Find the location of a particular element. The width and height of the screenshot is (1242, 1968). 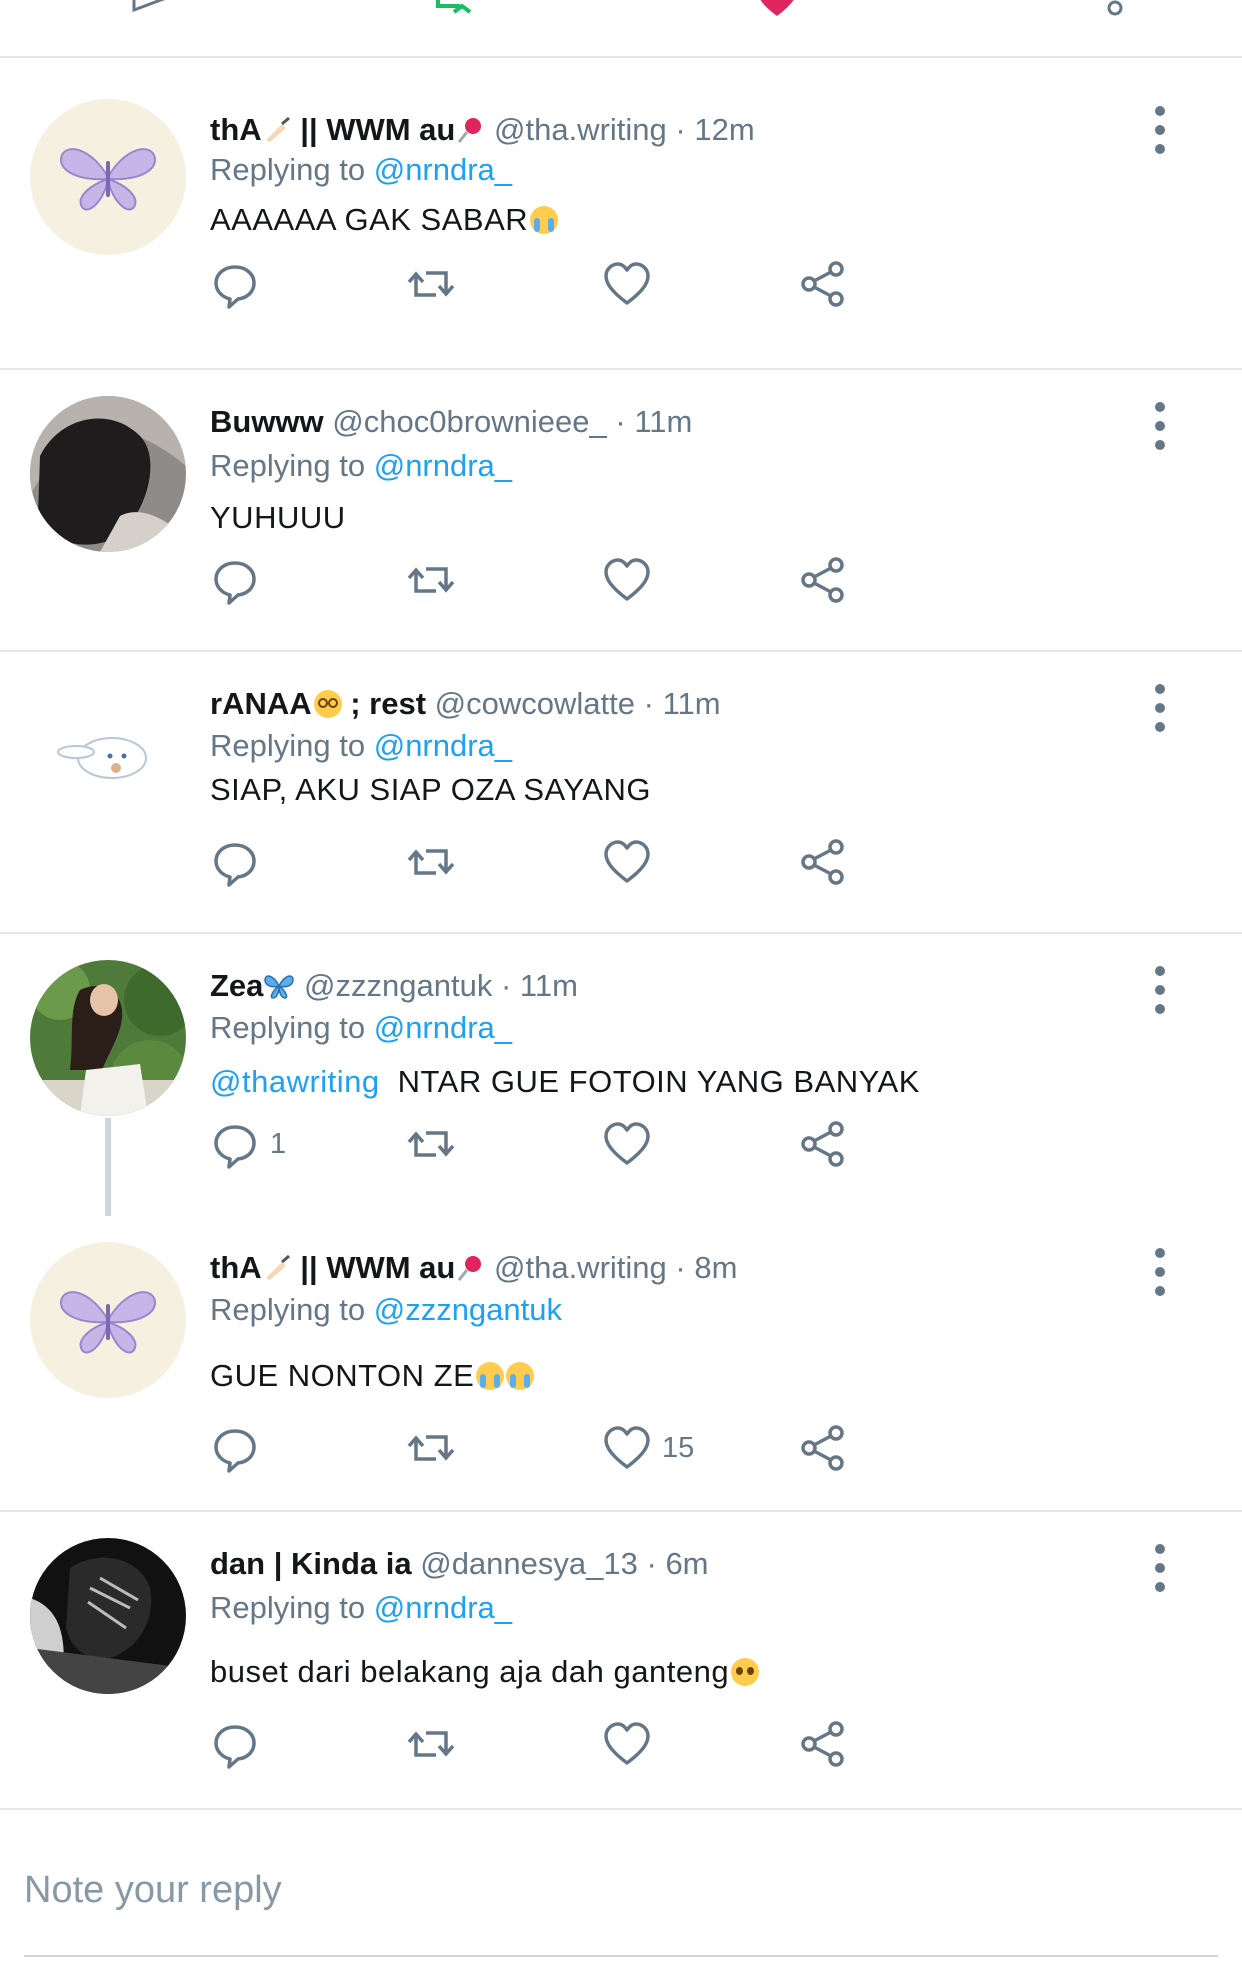

replying-to: Replying to @nrndra_ is located at coordinates (361, 1028).